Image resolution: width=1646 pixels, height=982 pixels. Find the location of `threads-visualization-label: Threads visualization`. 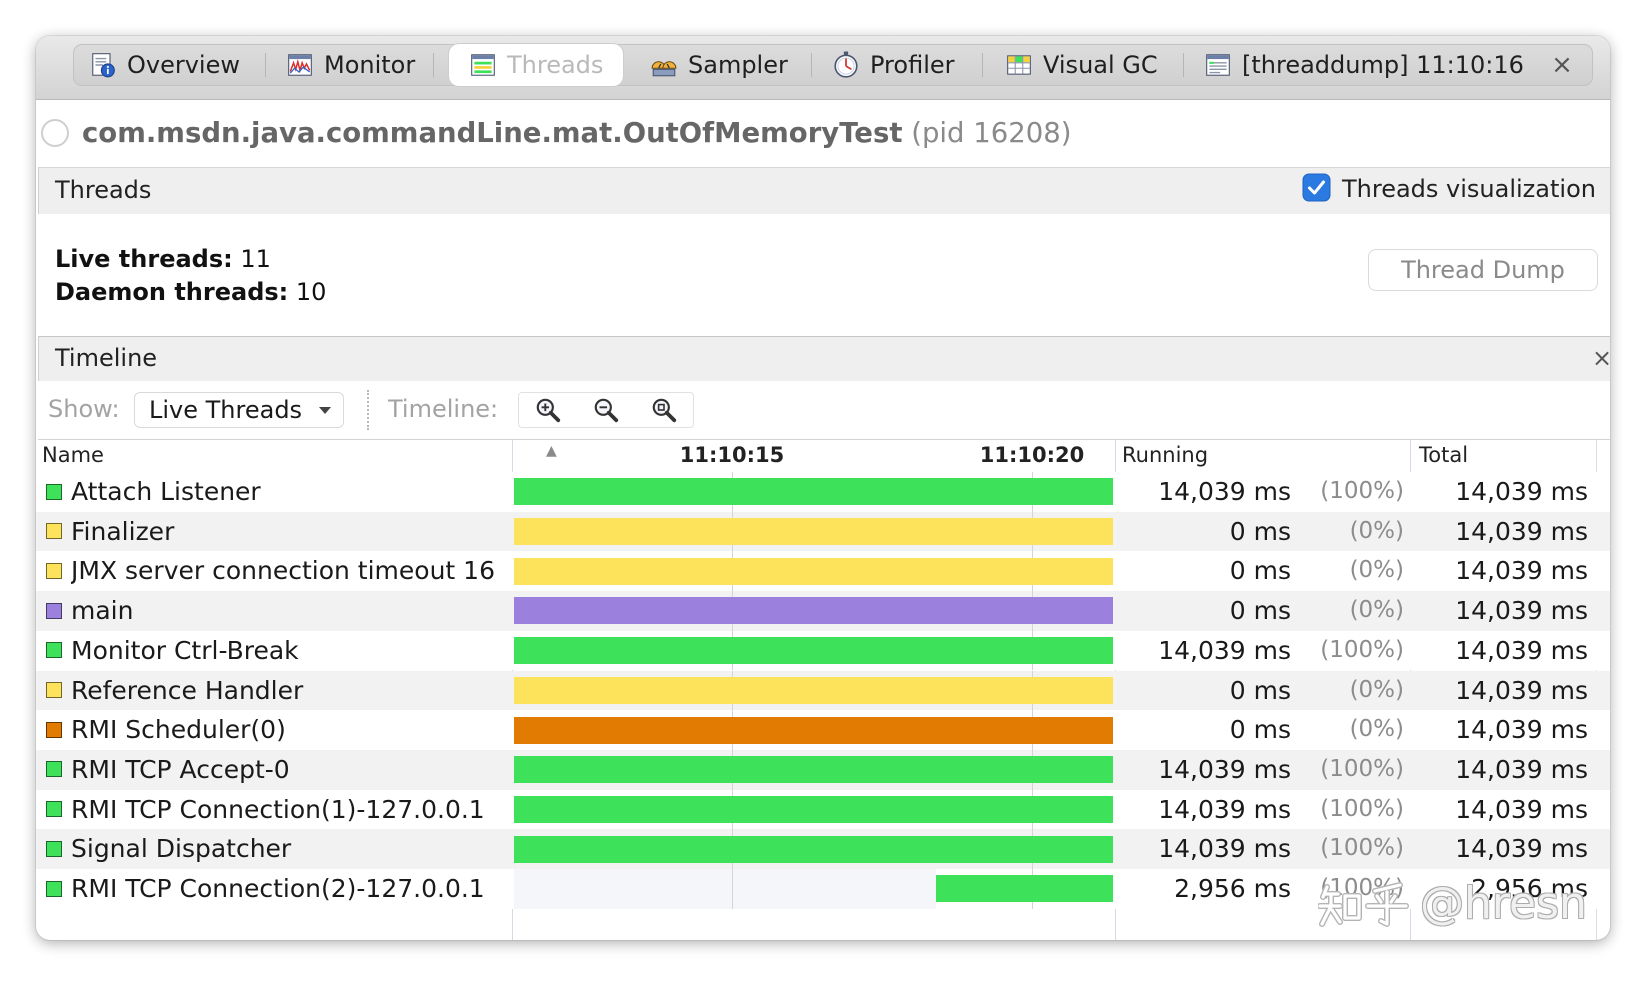

threads-visualization-label: Threads visualization is located at coordinates (1469, 189).